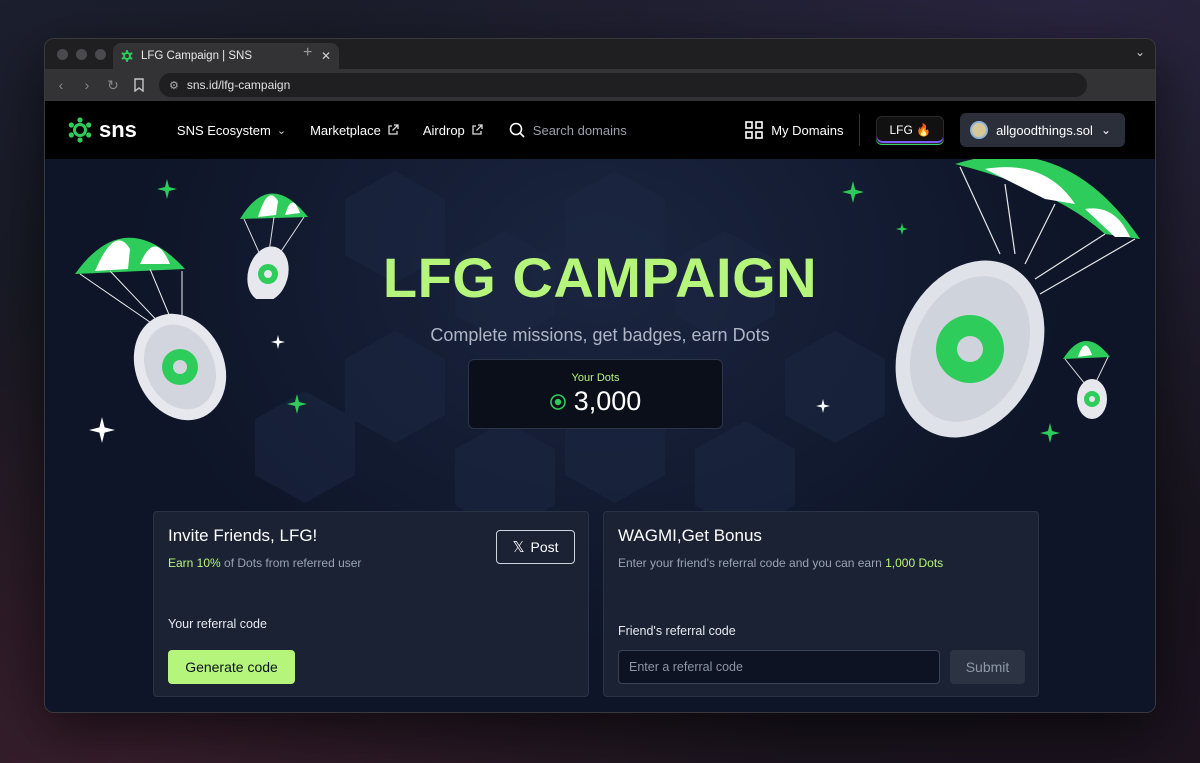 The height and width of the screenshot is (763, 1200). I want to click on tab-bar: LFG Campaign | SNS ✕ + ⌄, so click(600, 54).